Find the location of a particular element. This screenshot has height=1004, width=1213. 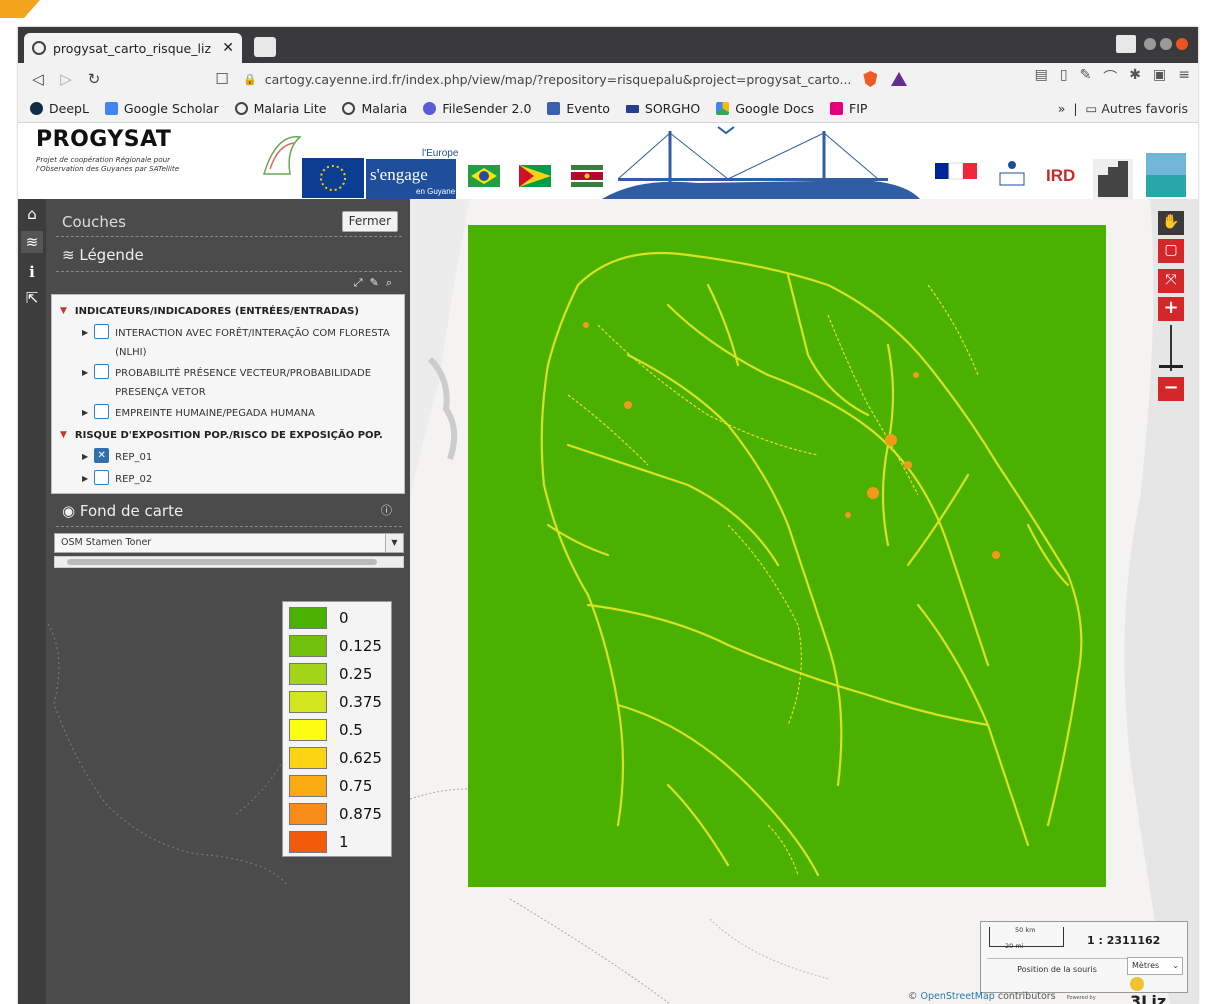

bookmark-evento: Evento is located at coordinates (578, 108).